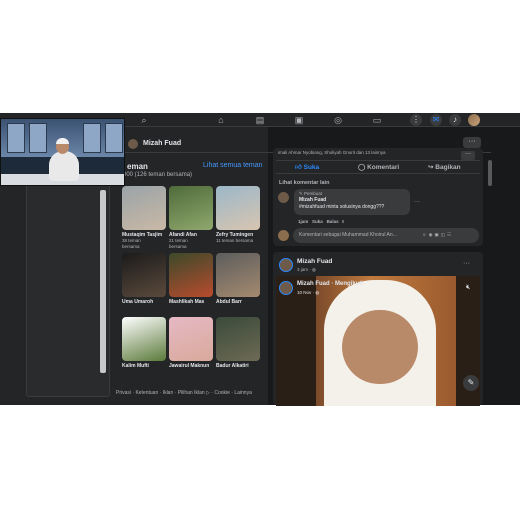 Image resolution: width=520 pixels, height=520 pixels. I want to click on shared-video: Mizah Fuad · Mengikuti 10 Nov · ◍ 🔇︎, so click(378, 341).